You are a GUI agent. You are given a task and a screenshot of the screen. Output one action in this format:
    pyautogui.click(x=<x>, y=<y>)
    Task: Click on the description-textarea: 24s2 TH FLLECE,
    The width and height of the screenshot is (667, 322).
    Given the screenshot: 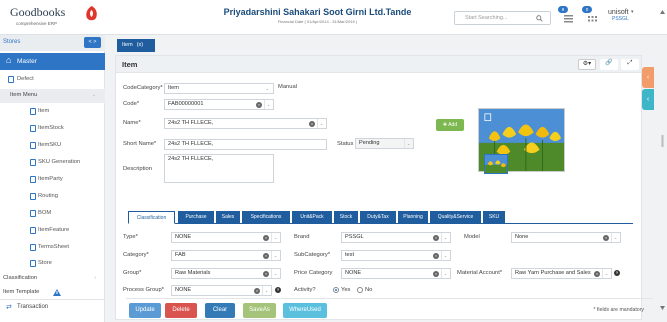 What is the action you would take?
    pyautogui.click(x=219, y=168)
    